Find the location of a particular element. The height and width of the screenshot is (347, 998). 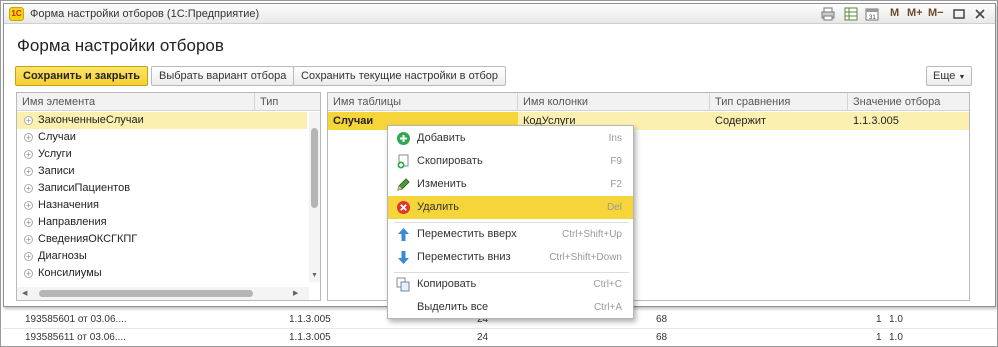

maximize-icon is located at coordinates (959, 14).